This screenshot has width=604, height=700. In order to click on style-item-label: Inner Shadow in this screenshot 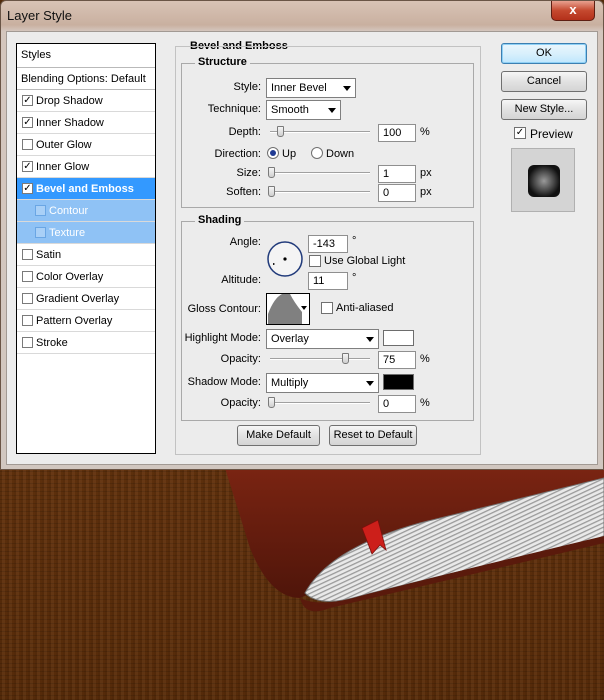, I will do `click(70, 123)`.